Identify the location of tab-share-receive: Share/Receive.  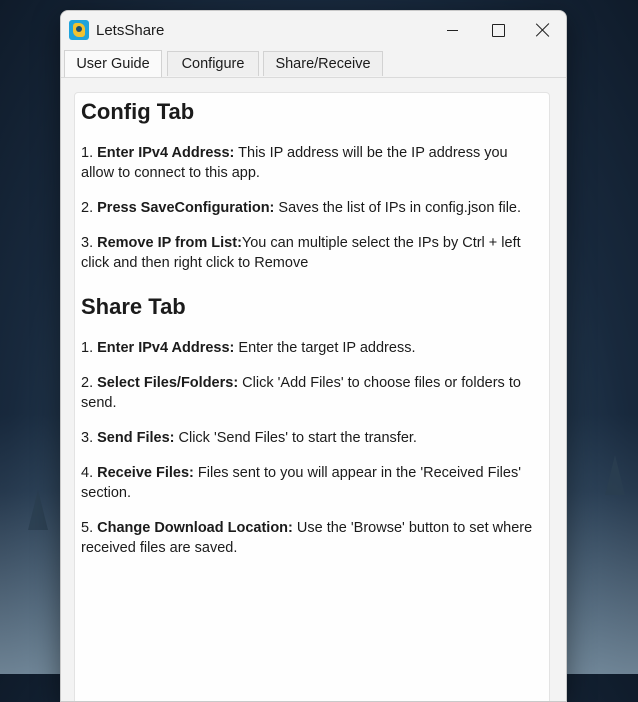
(323, 63).